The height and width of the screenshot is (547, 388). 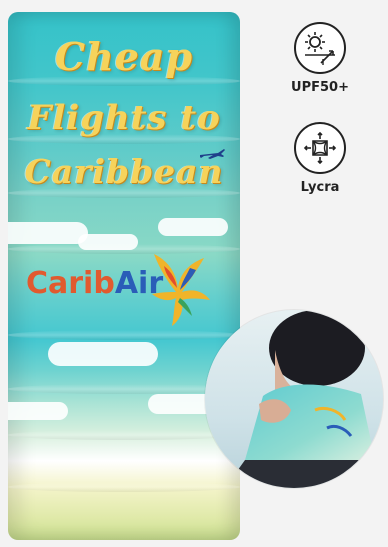 I want to click on feature-upf50: UPF50+, so click(x=320, y=58).